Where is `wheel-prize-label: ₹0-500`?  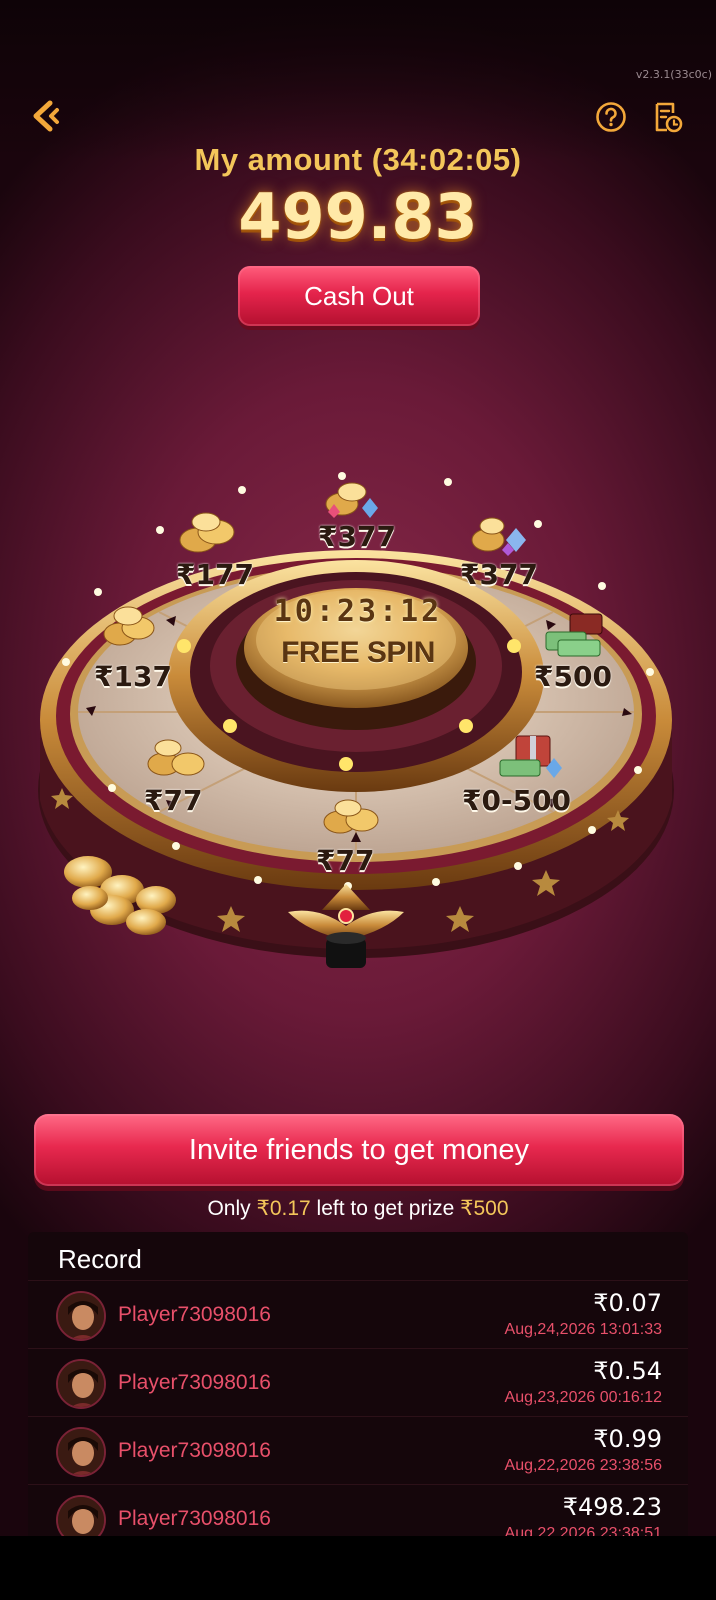 wheel-prize-label: ₹0-500 is located at coordinates (517, 800).